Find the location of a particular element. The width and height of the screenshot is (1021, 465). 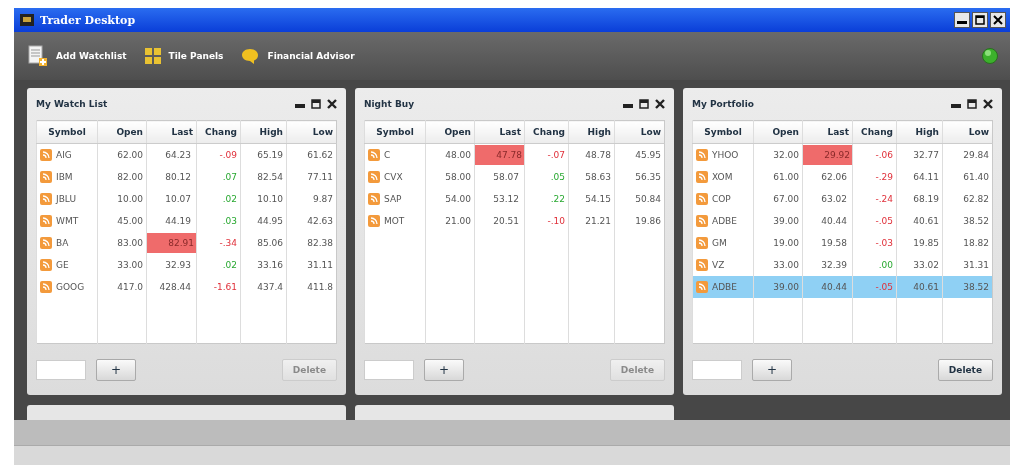

table-row: COP 67.00 63.02 -.24 68.19 62.82 is located at coordinates (842, 199).